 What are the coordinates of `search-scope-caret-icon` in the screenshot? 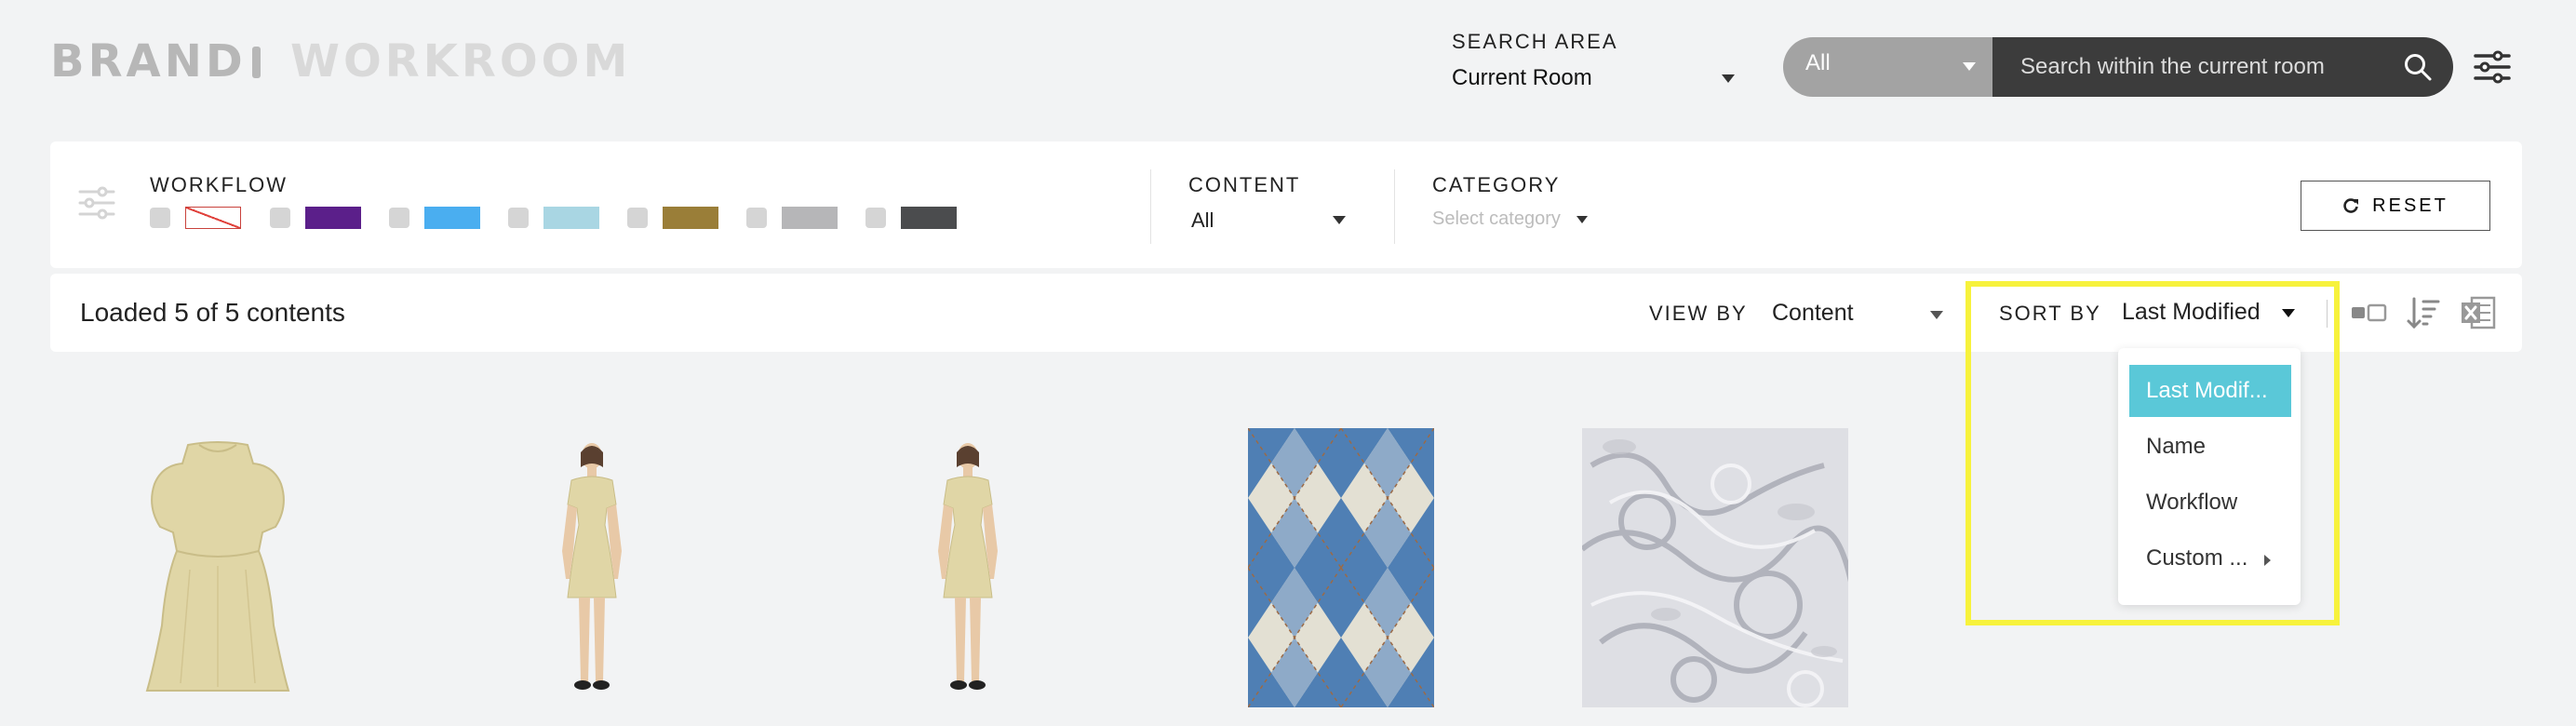 It's located at (1969, 66).